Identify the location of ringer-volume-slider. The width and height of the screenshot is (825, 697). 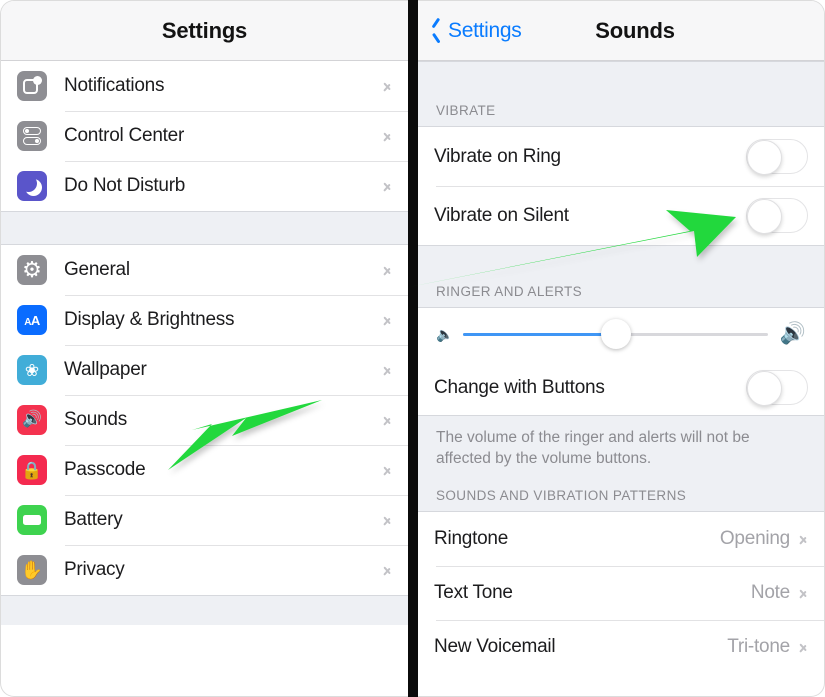
(615, 334).